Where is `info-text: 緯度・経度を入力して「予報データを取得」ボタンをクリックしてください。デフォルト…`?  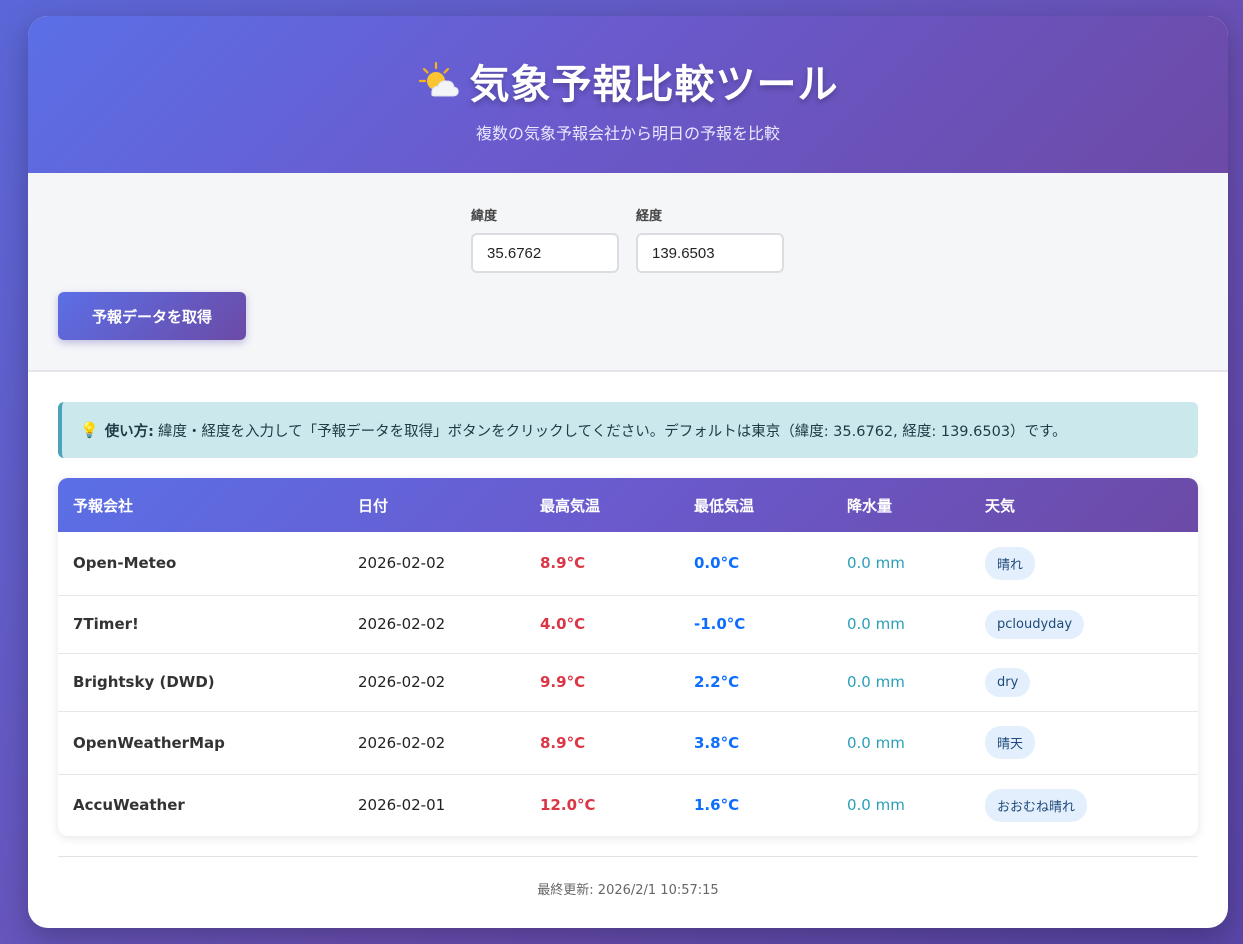 info-text: 緯度・経度を入力して「予報データを取得」ボタンをクリックしてください。デフォルト… is located at coordinates (612, 431).